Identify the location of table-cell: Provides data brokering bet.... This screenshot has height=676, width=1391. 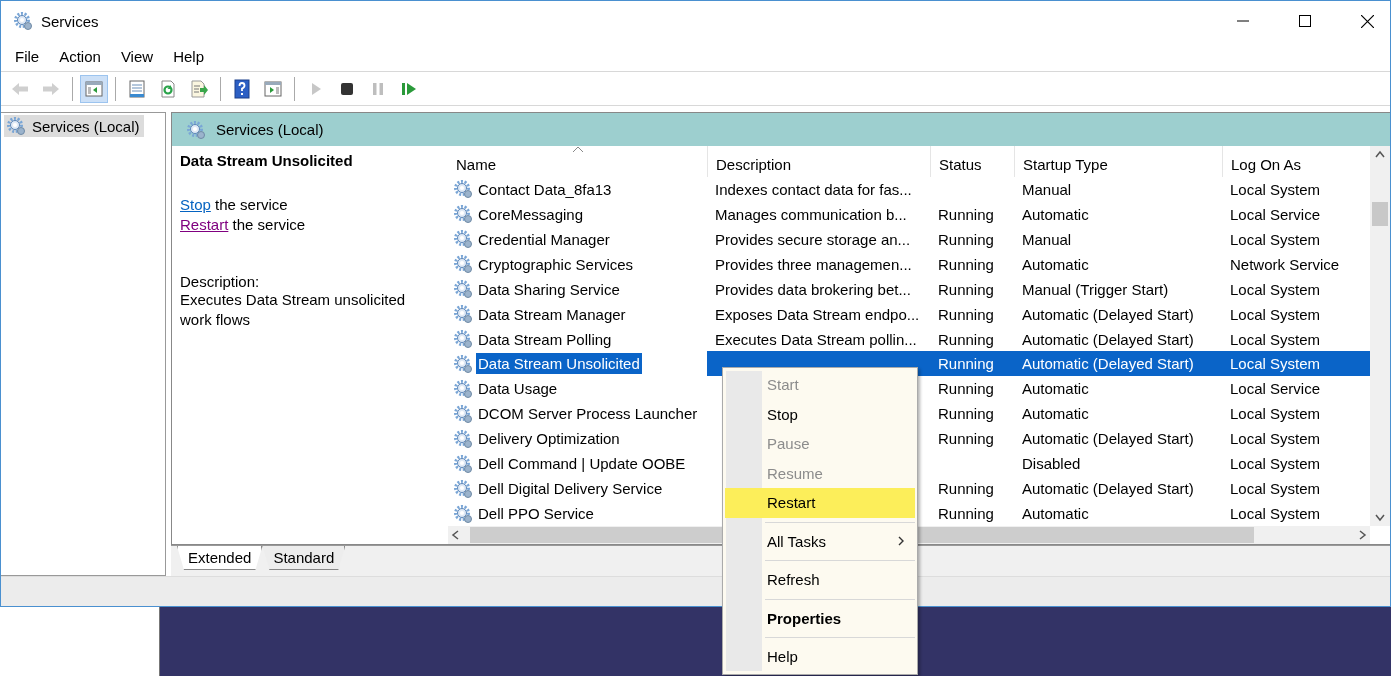
(813, 289).